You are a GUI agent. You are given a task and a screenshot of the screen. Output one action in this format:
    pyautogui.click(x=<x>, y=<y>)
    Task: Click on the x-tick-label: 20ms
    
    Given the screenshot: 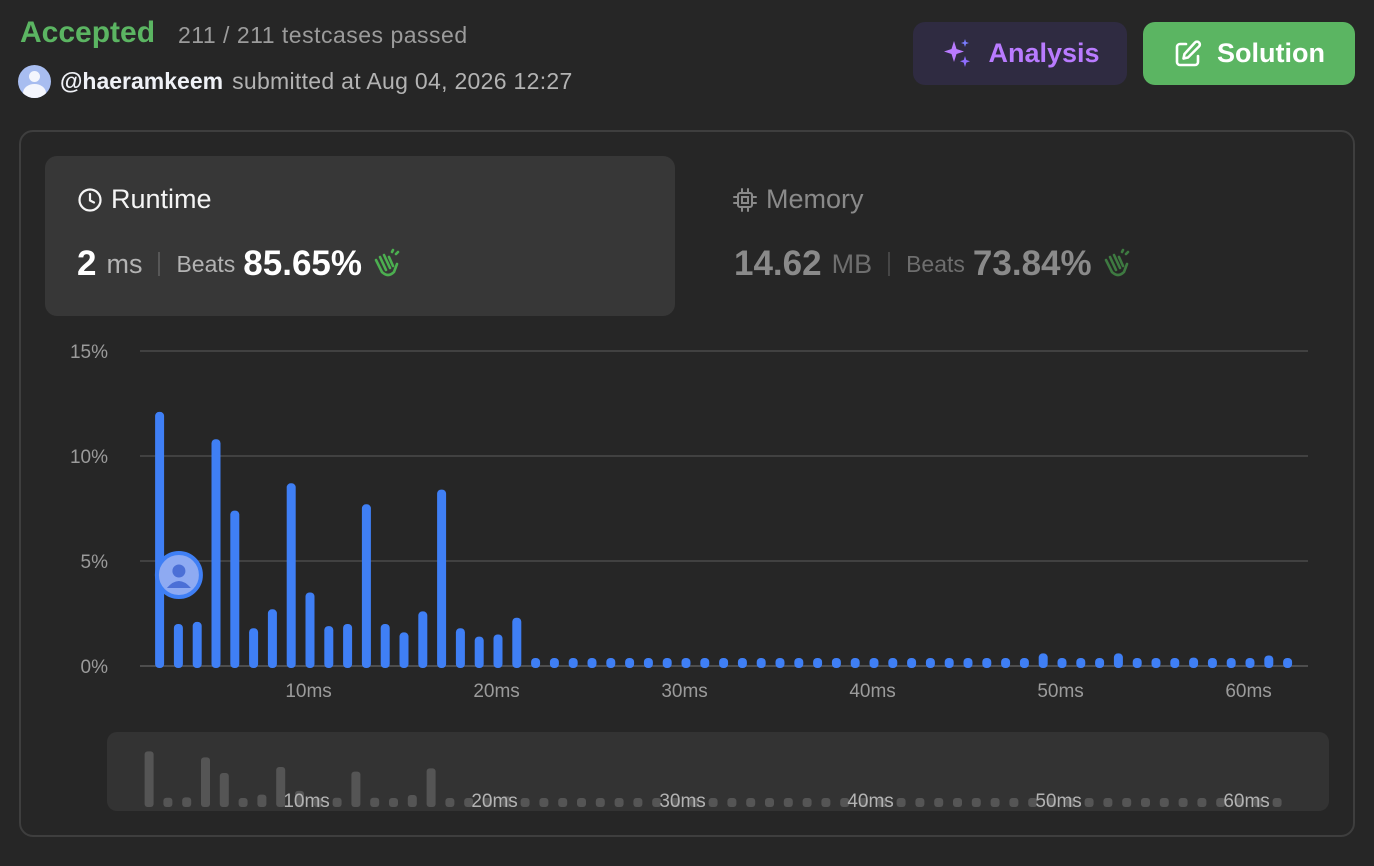 What is the action you would take?
    pyautogui.click(x=496, y=691)
    